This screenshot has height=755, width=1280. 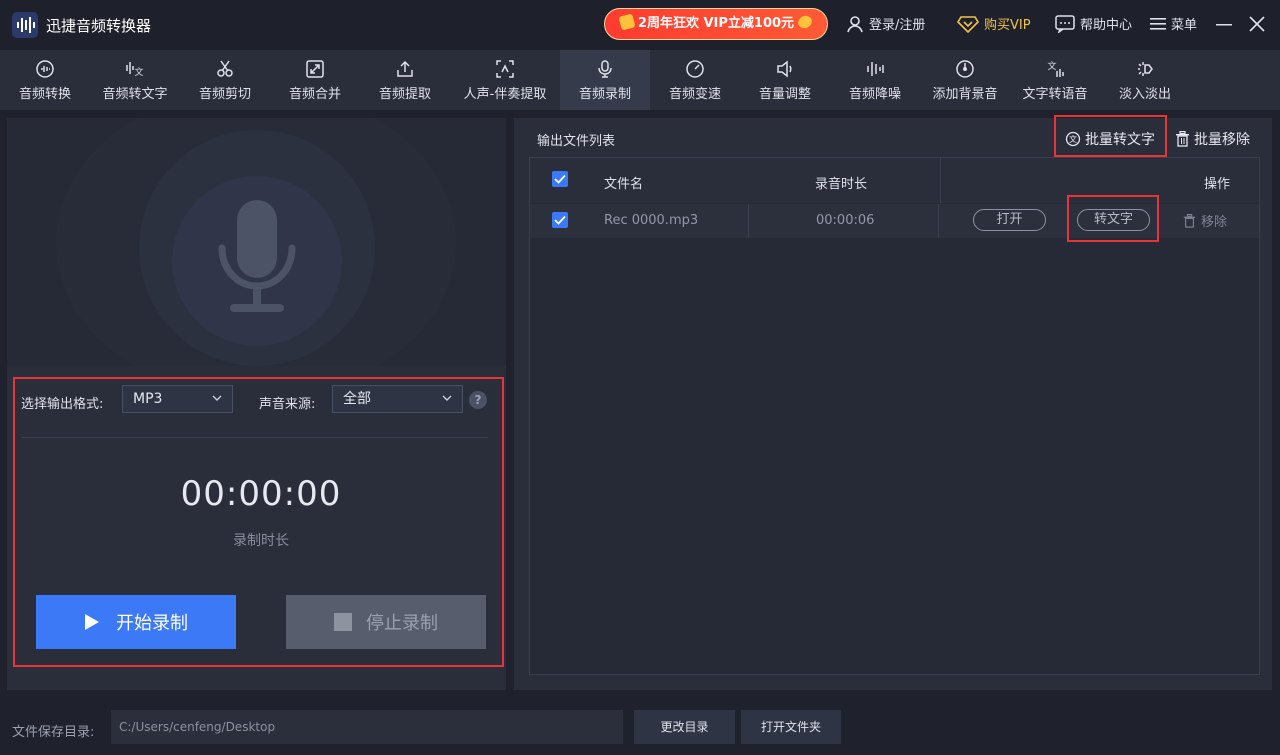 I want to click on tool-upload: 音频提取, so click(x=405, y=80).